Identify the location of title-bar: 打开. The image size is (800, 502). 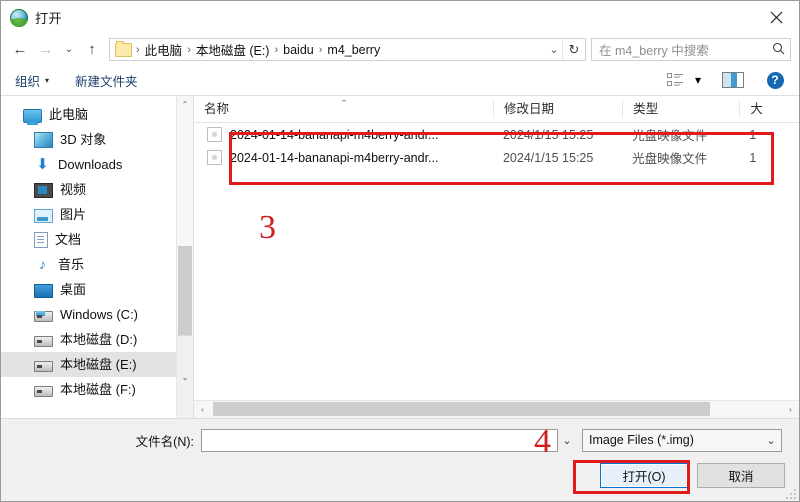
(400, 17).